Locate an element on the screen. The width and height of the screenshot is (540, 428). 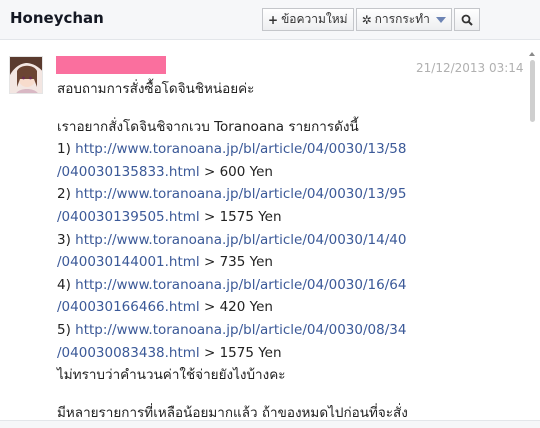
conversation-toolbar: + ข้อความใหม่ ✲ การกระทำ is located at coordinates (371, 19).